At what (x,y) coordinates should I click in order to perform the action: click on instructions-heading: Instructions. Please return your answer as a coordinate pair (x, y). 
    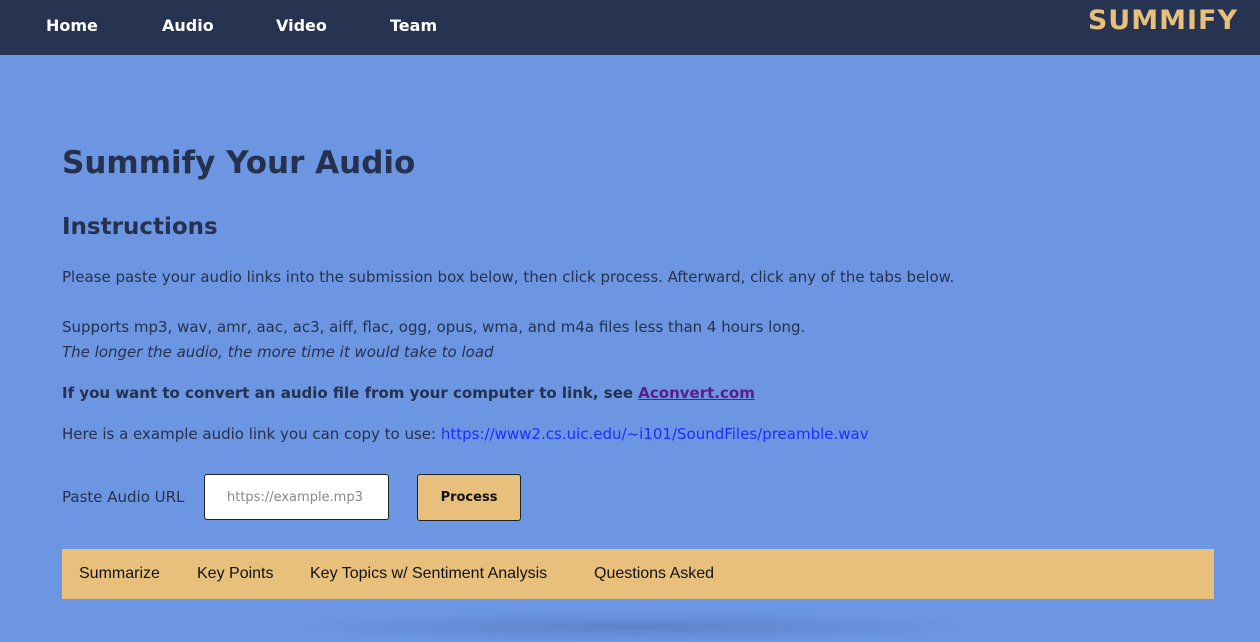
    Looking at the image, I should click on (140, 227).